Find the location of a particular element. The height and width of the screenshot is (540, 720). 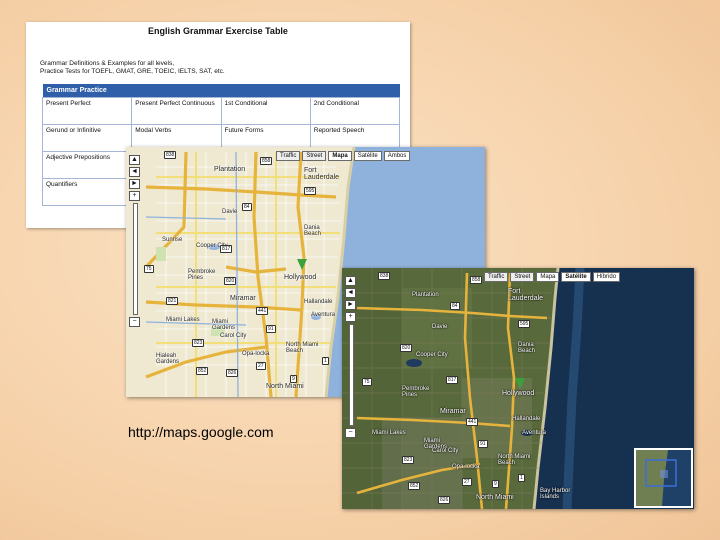

tab-hybrid: Híbrido is located at coordinates (606, 277).